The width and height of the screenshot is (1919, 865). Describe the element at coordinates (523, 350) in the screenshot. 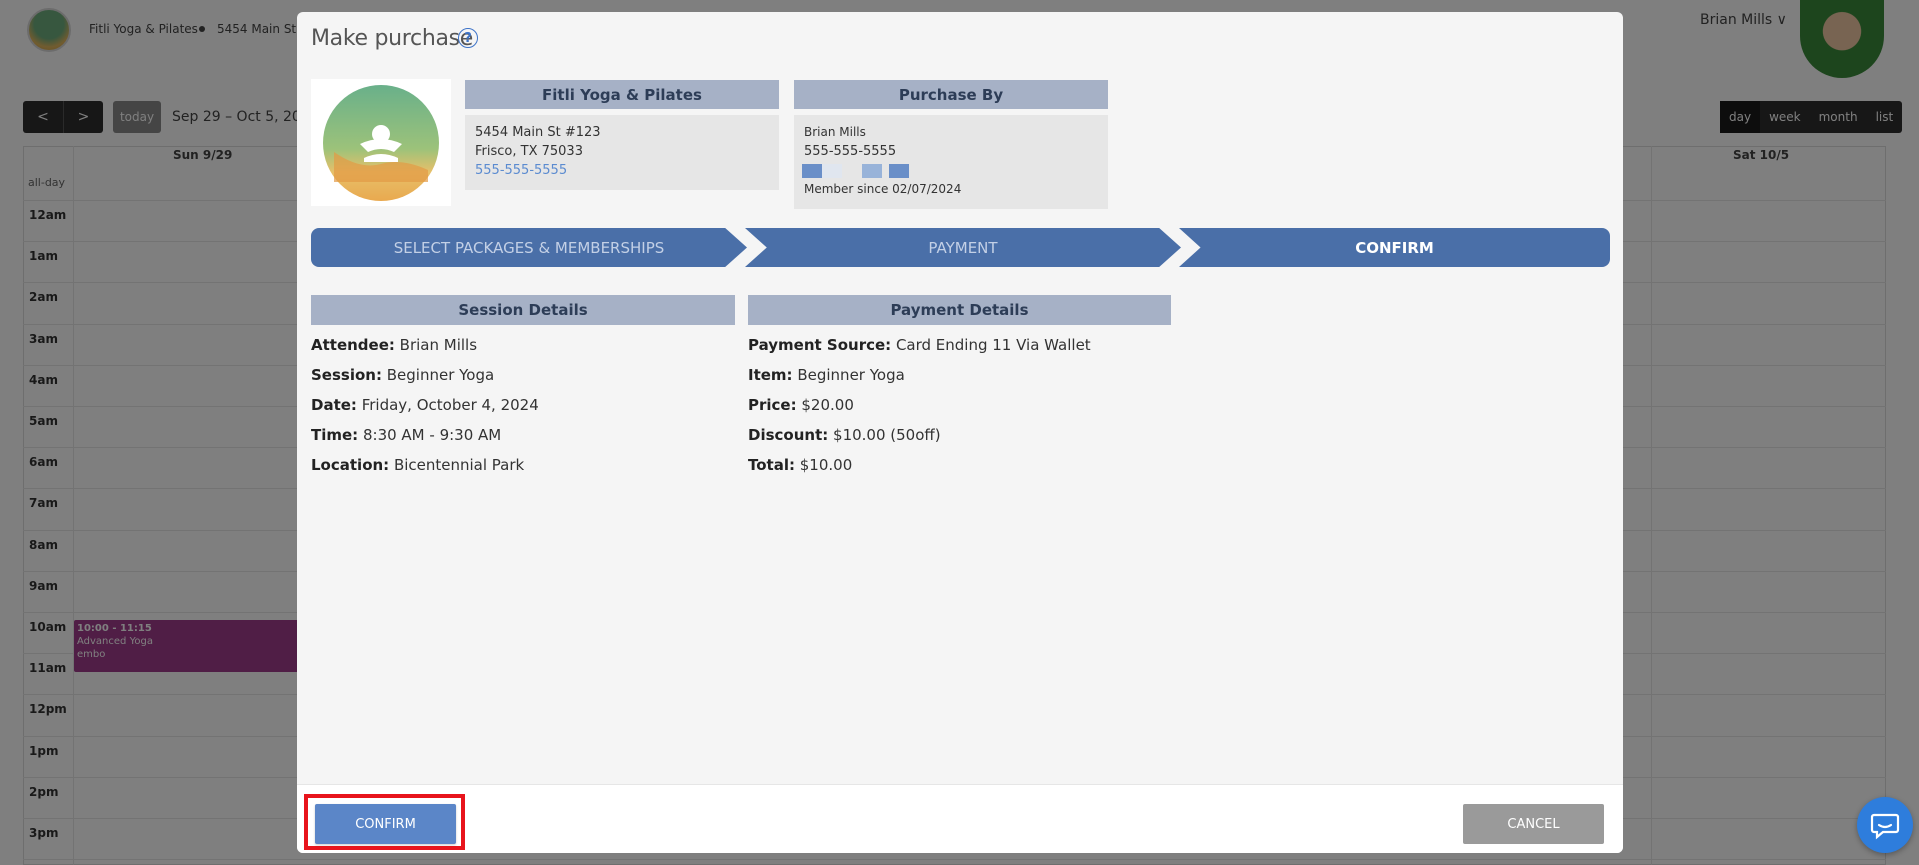

I see `detail-row: Attendee: Brian Mills` at that location.